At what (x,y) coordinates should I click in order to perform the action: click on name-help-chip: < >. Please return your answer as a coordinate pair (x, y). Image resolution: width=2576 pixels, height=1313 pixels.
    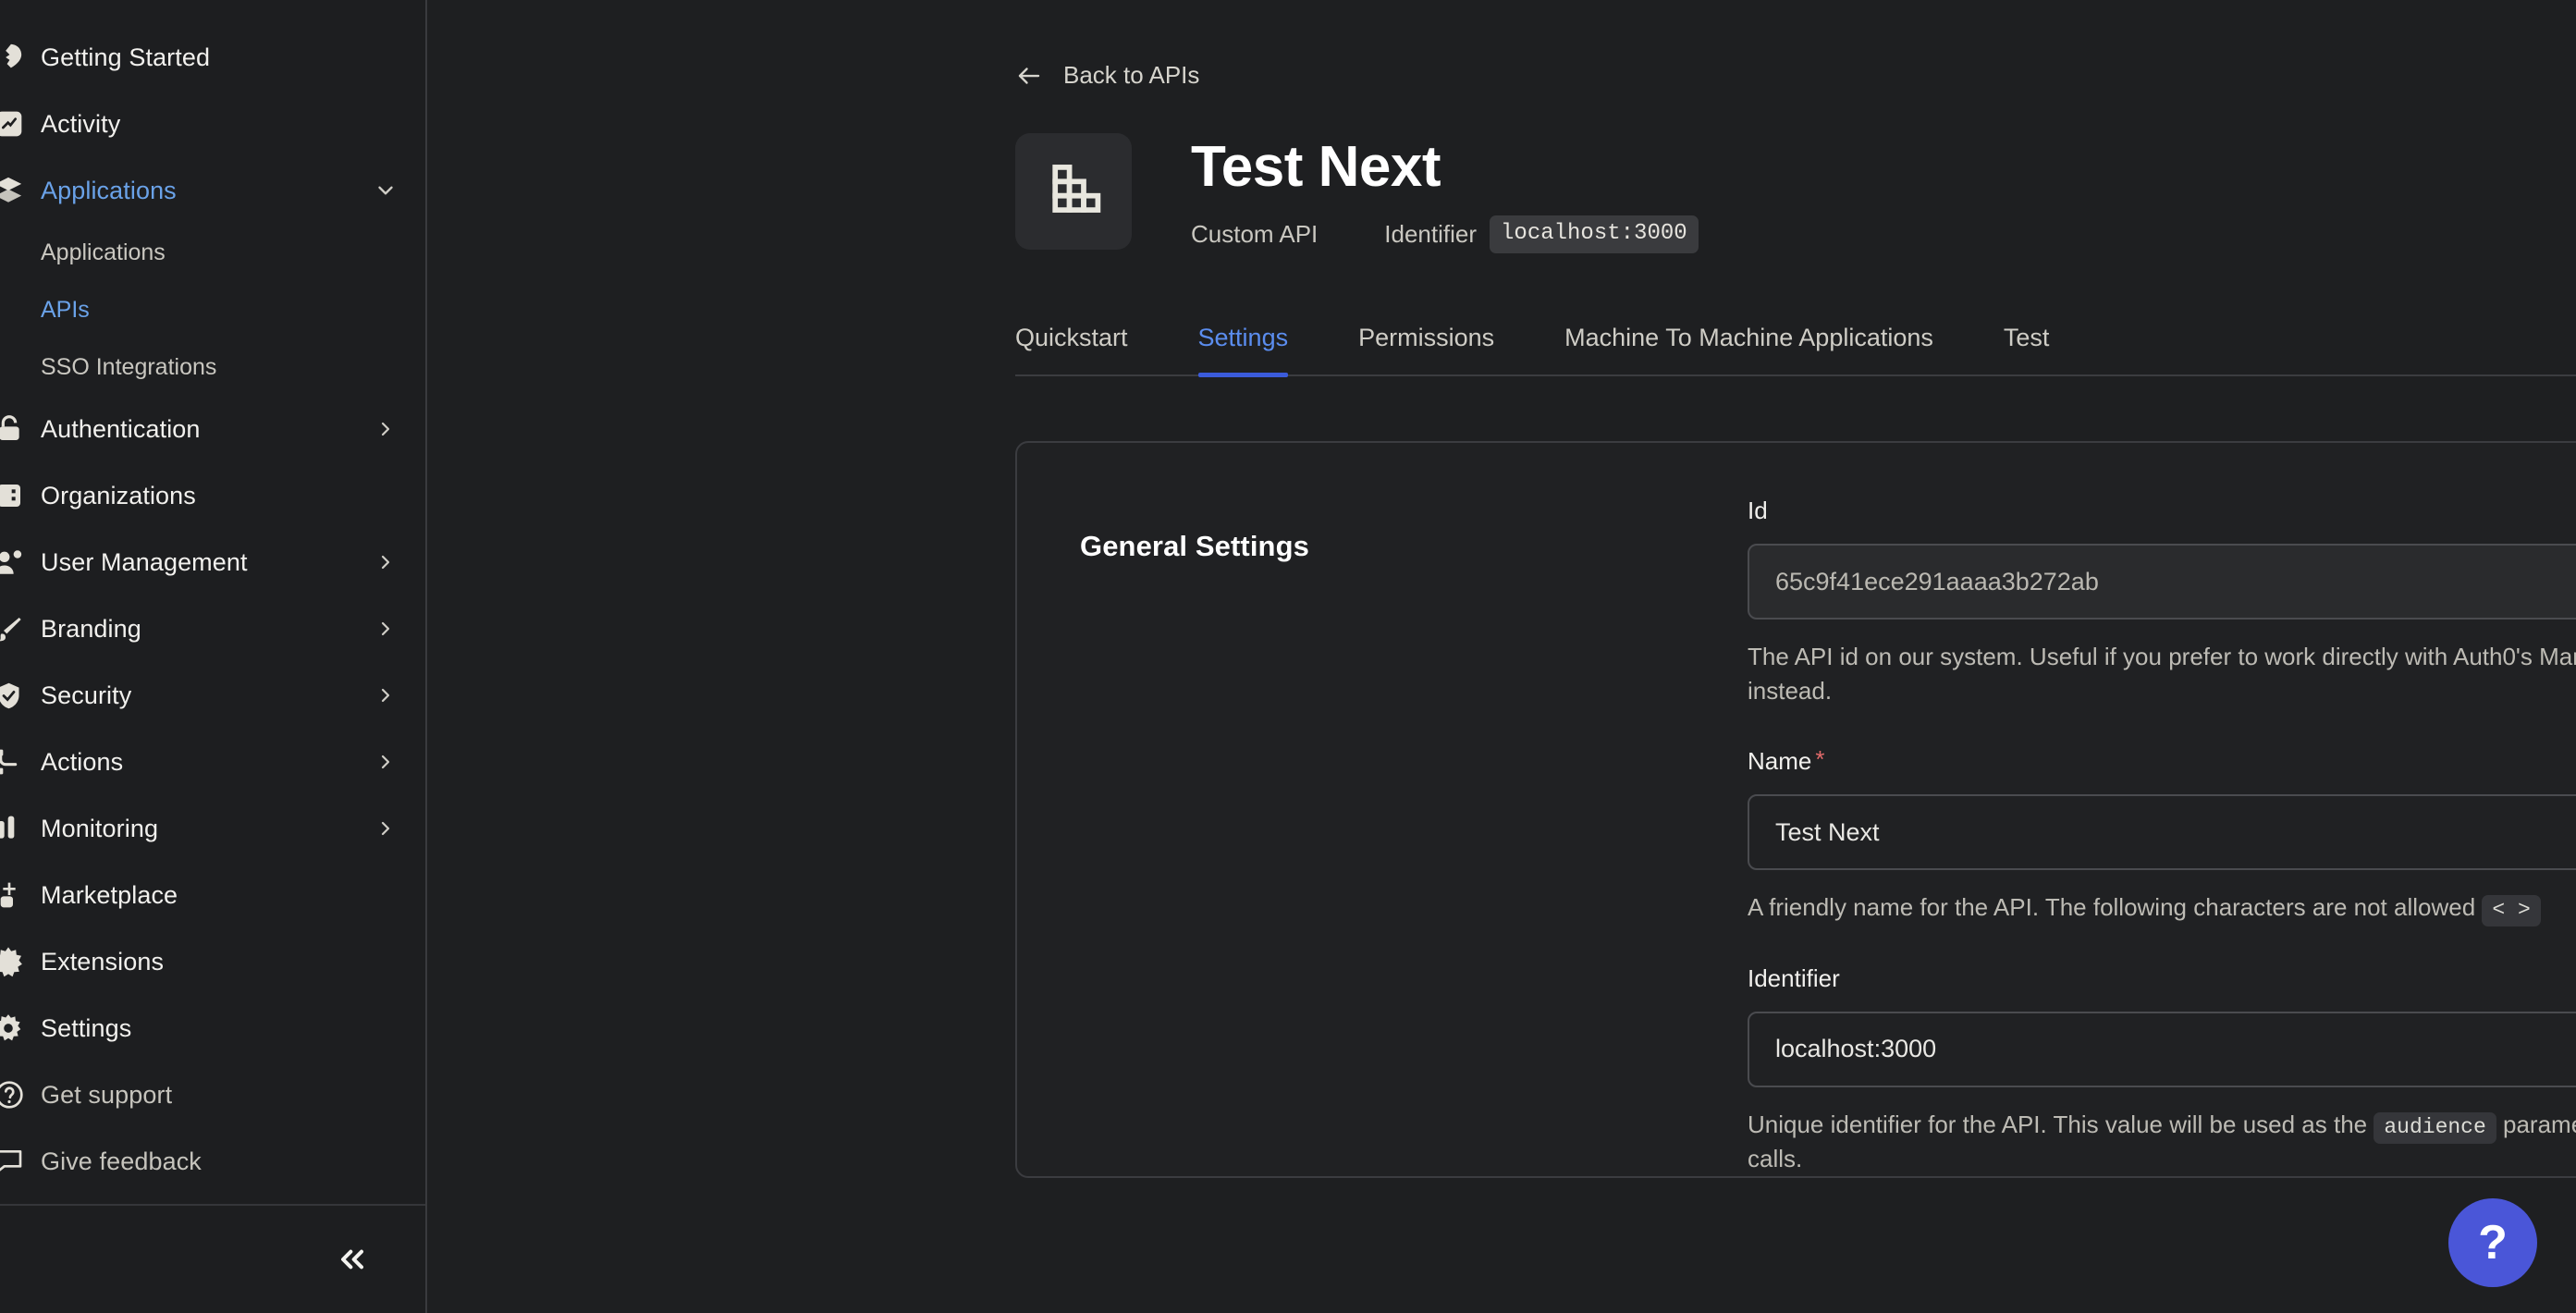
    Looking at the image, I should click on (2511, 911).